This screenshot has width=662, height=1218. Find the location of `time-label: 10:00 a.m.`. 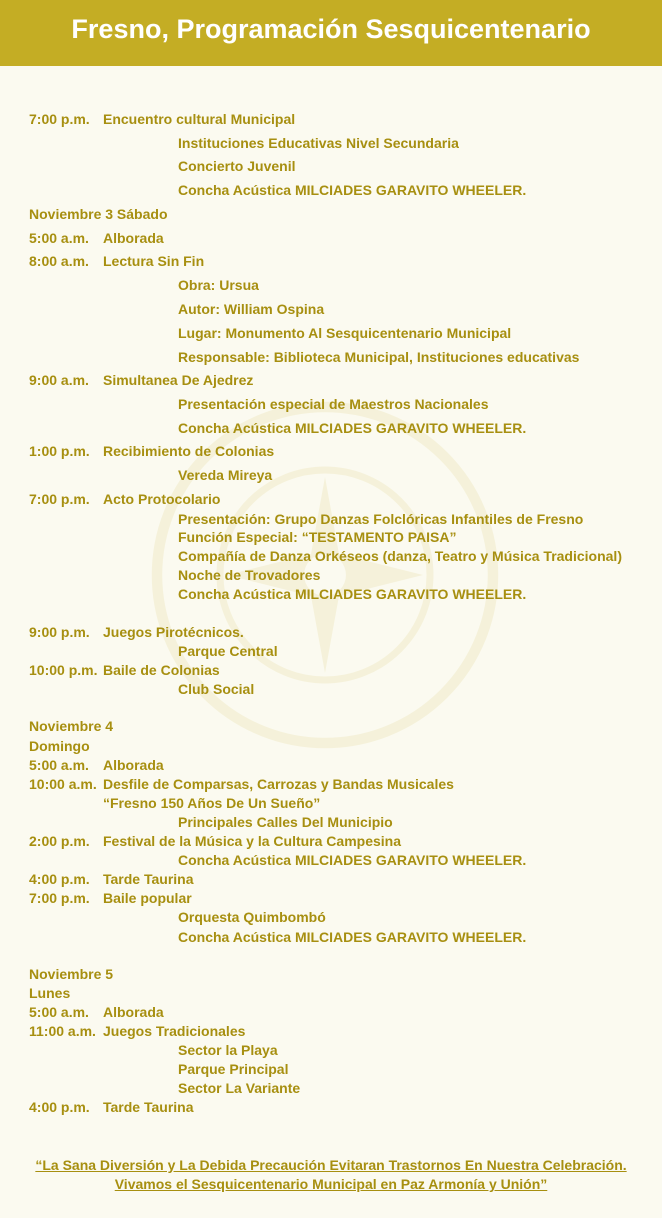

time-label: 10:00 a.m. is located at coordinates (63, 784).